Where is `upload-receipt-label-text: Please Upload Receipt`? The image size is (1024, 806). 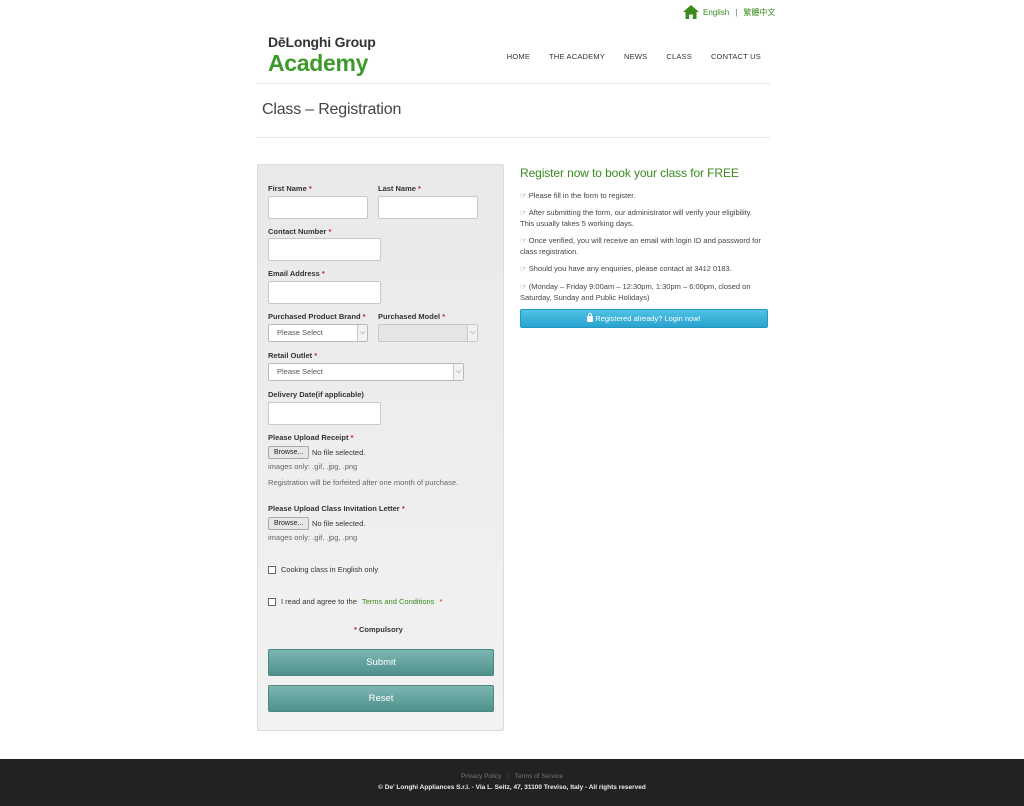
upload-receipt-label-text: Please Upload Receipt is located at coordinates (308, 437).